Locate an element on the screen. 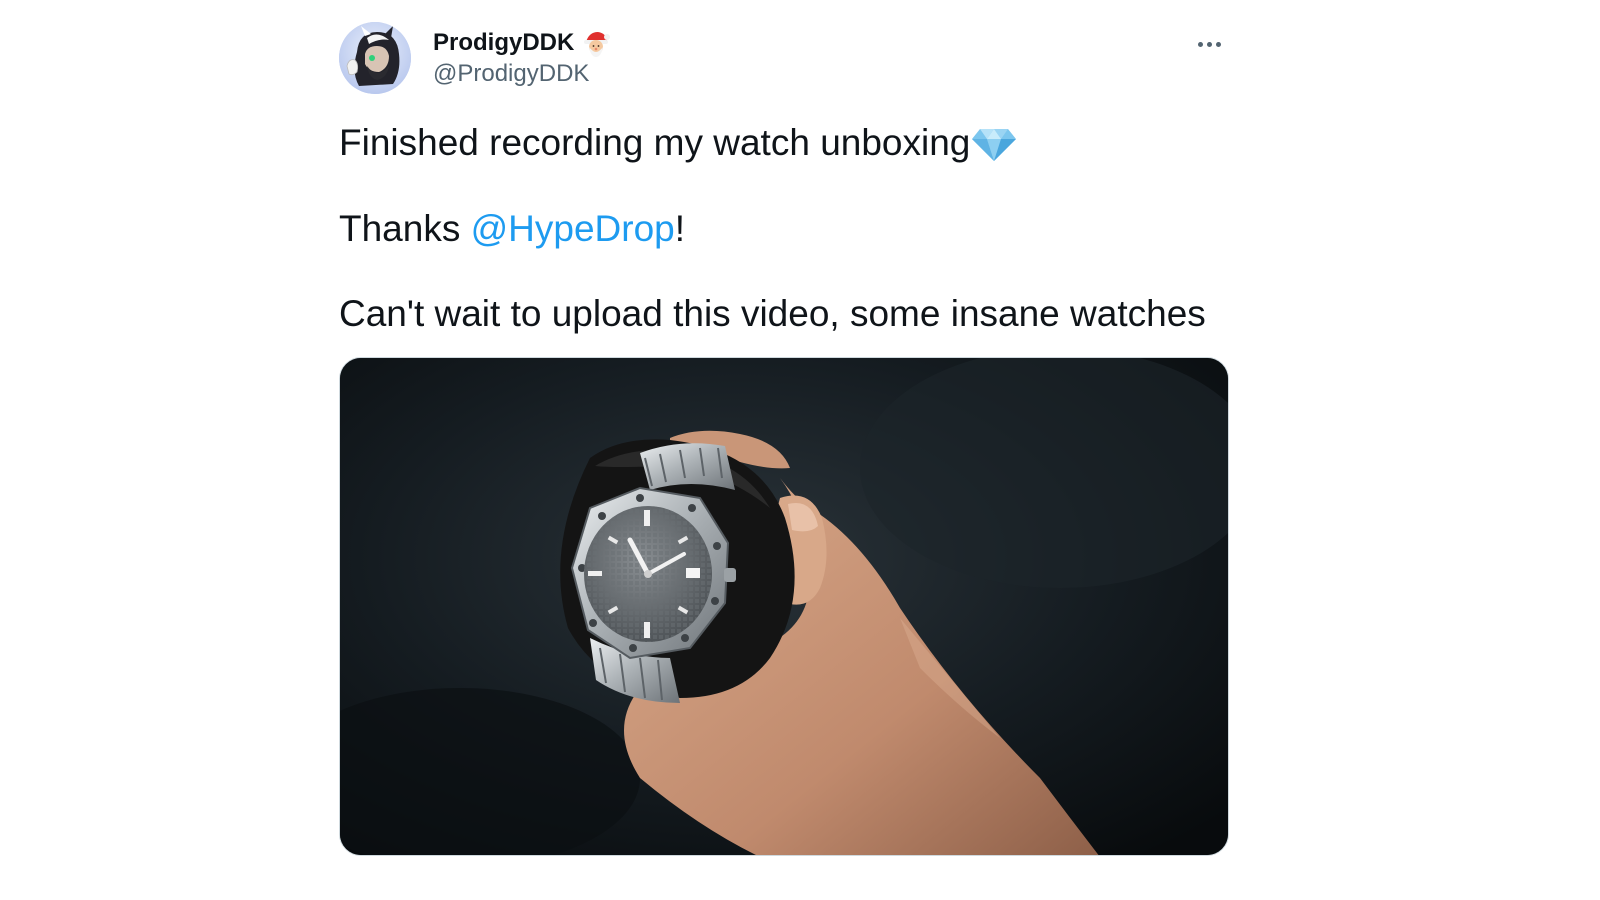 This screenshot has height=900, width=1600. avatar is located at coordinates (375, 58).